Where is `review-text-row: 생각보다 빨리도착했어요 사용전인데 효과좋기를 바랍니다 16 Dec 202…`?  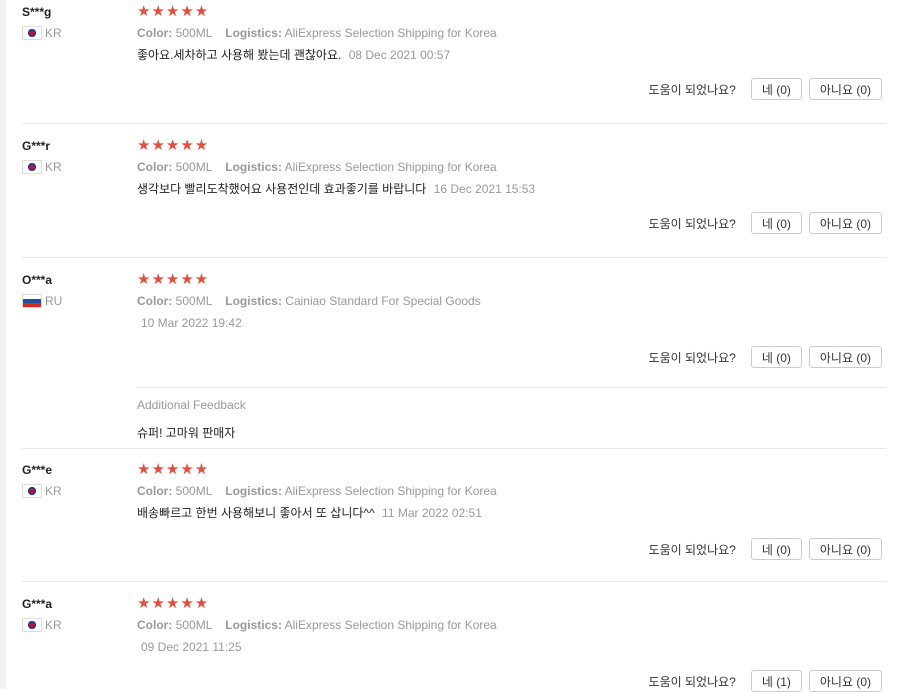 review-text-row: 생각보다 빨리도착했어요 사용전인데 효과좋기를 바랍니다 16 Dec 202… is located at coordinates (511, 189).